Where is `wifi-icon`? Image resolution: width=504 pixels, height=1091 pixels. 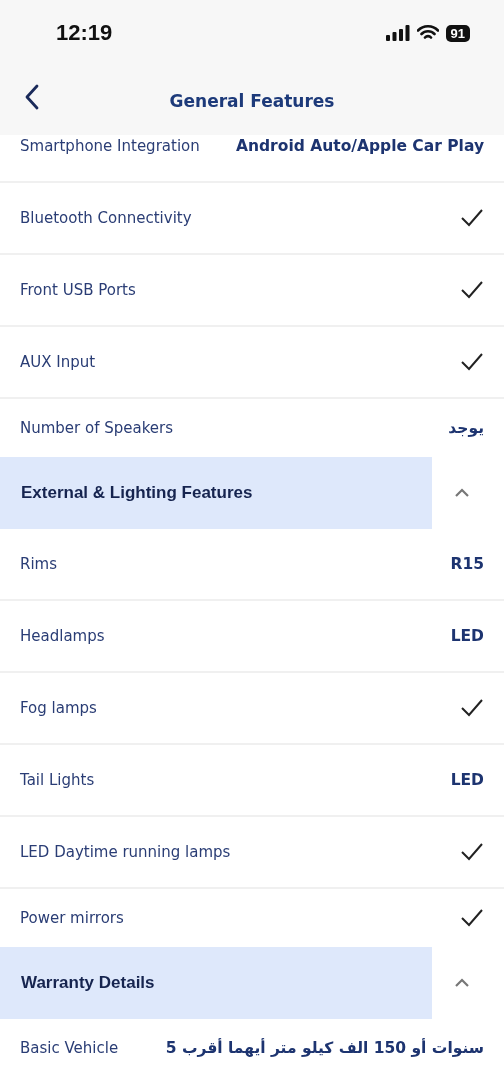
wifi-icon is located at coordinates (427, 33).